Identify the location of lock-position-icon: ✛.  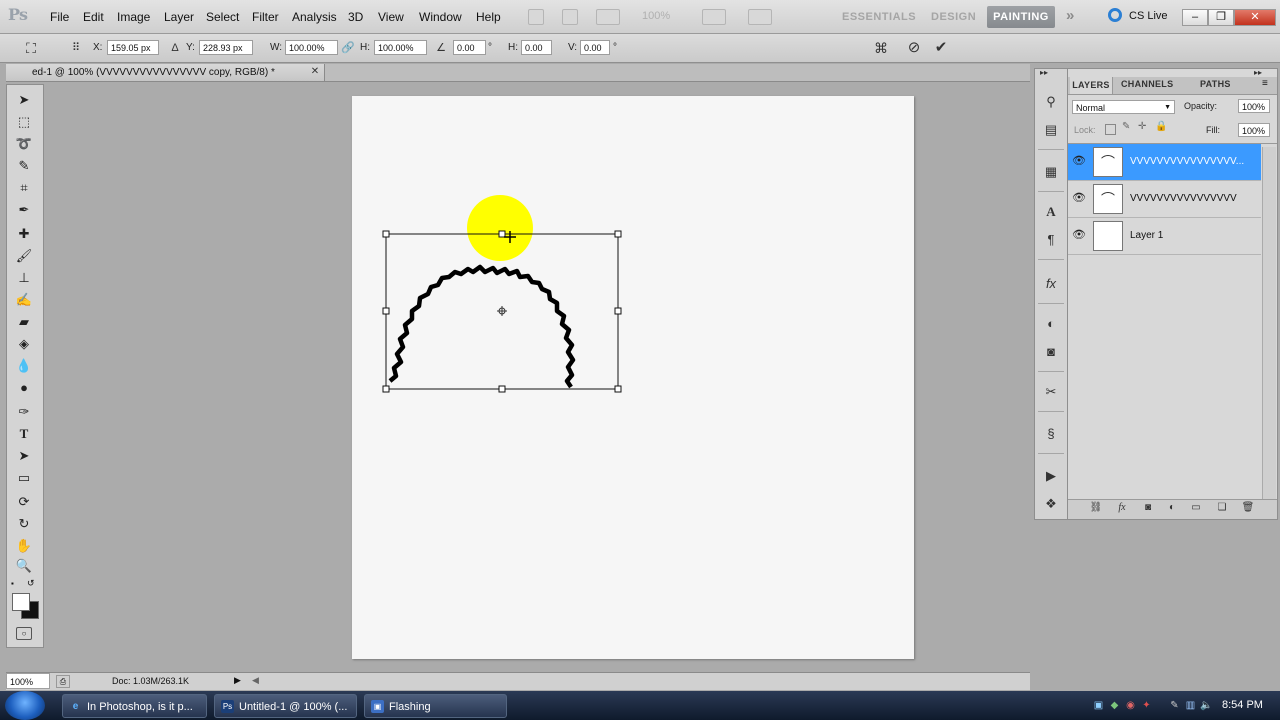
(1142, 126).